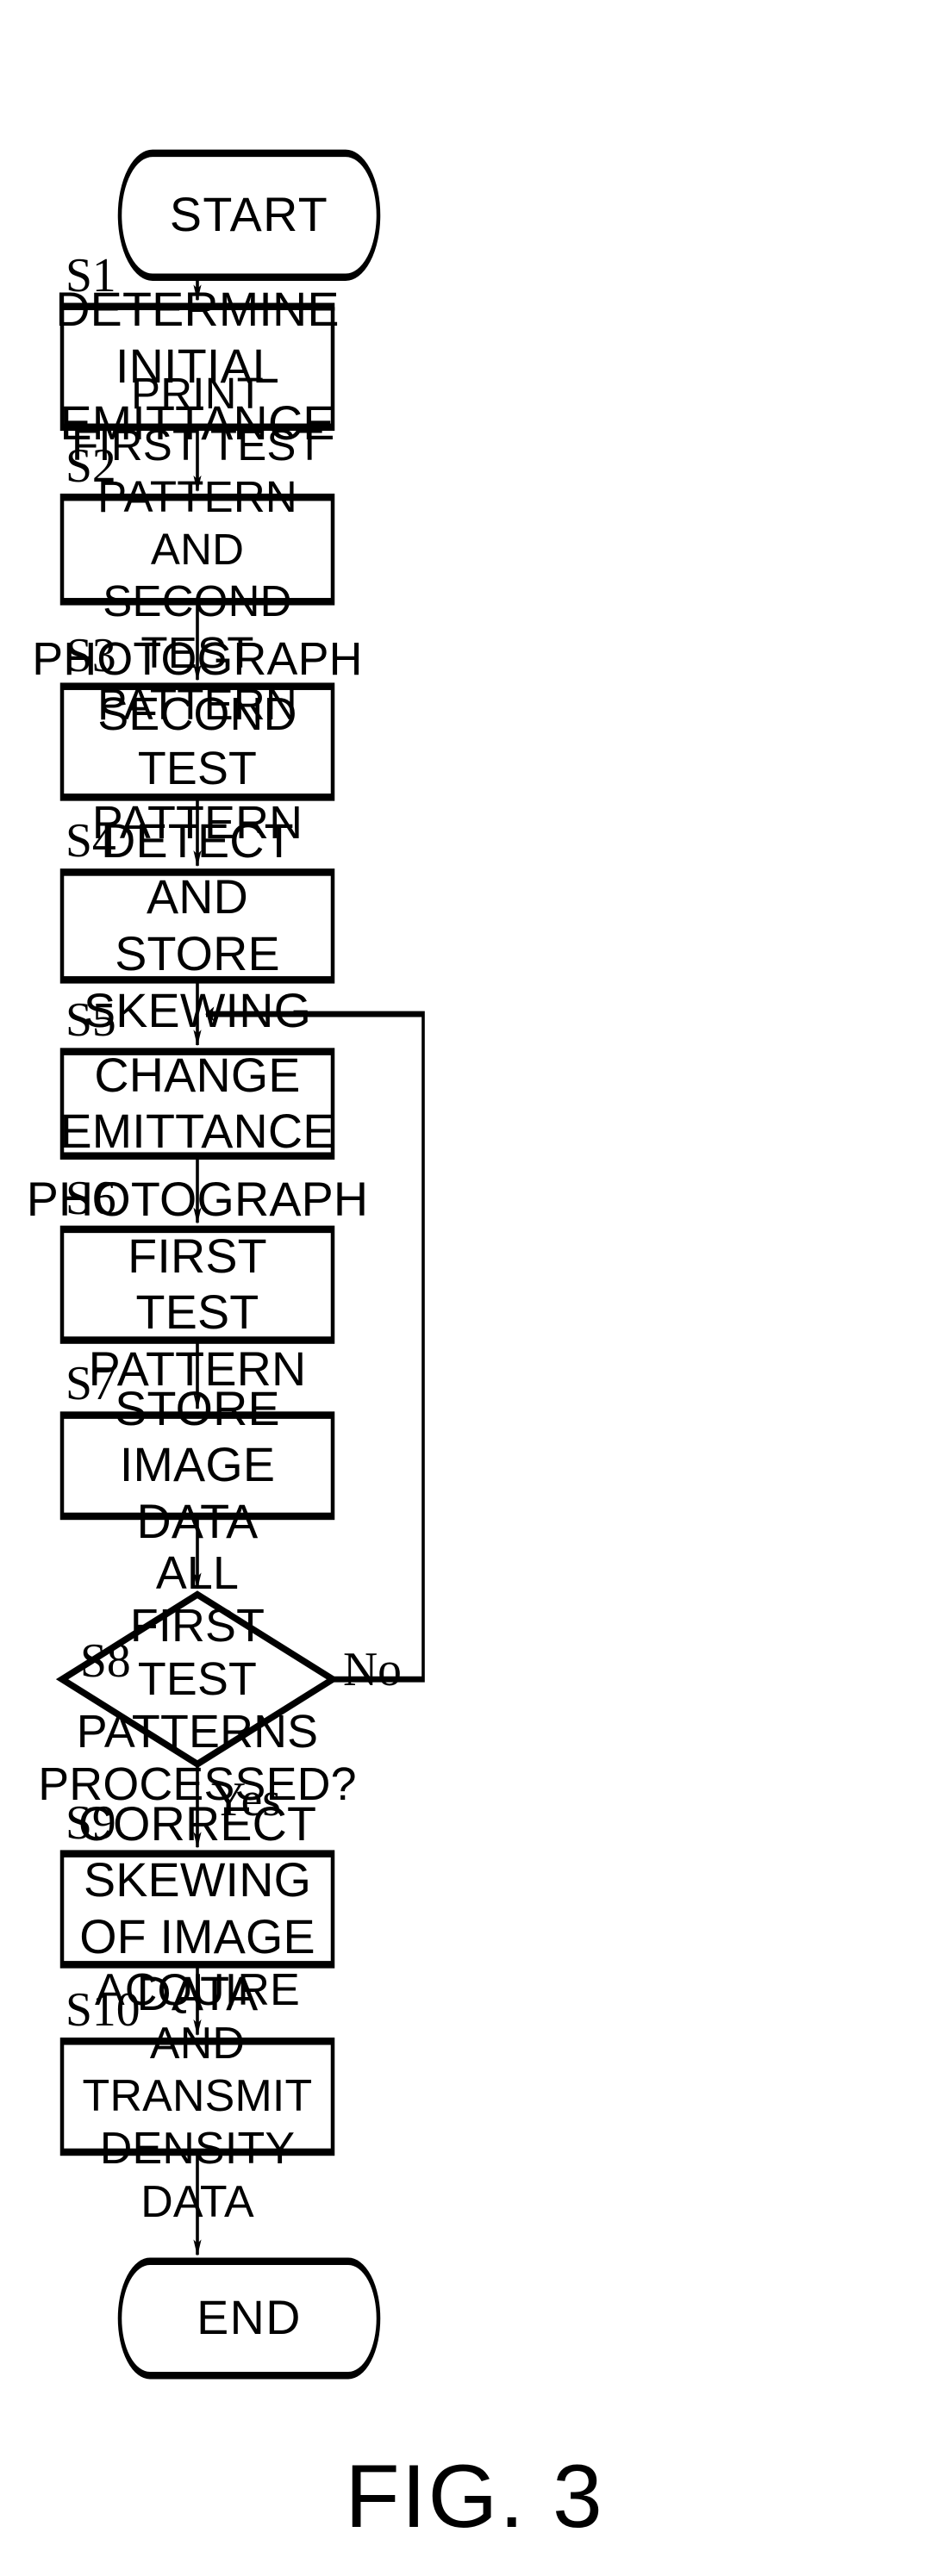 This screenshot has height=2576, width=949. What do you see at coordinates (197, 2149) in the screenshot?
I see `s10-line-2: TRANSMIT DENSITY DATA` at bounding box center [197, 2149].